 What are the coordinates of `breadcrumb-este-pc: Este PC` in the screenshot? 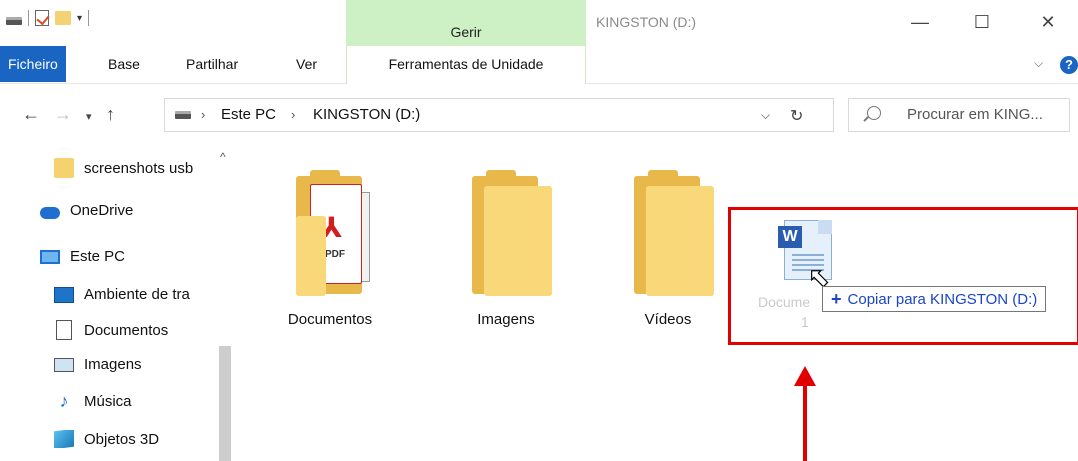 It's located at (248, 114).